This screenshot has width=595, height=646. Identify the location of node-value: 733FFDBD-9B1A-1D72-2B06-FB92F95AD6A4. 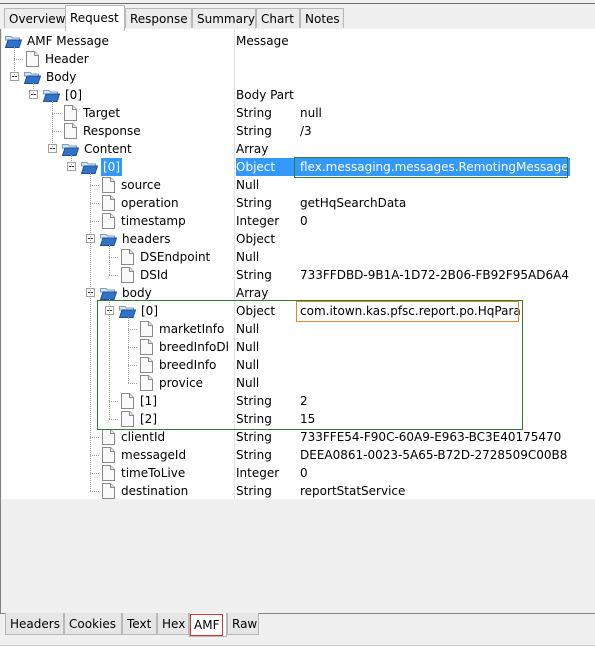
(434, 275).